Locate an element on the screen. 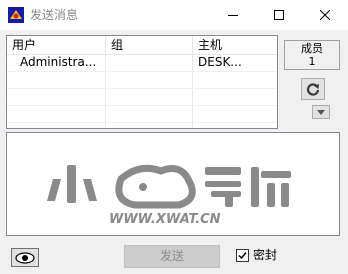  close-icon is located at coordinates (325, 15).